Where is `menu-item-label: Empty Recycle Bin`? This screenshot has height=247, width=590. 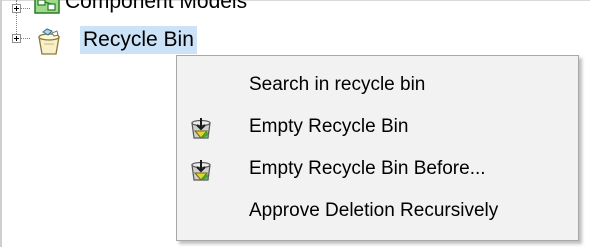 menu-item-label: Empty Recycle Bin is located at coordinates (329, 126).